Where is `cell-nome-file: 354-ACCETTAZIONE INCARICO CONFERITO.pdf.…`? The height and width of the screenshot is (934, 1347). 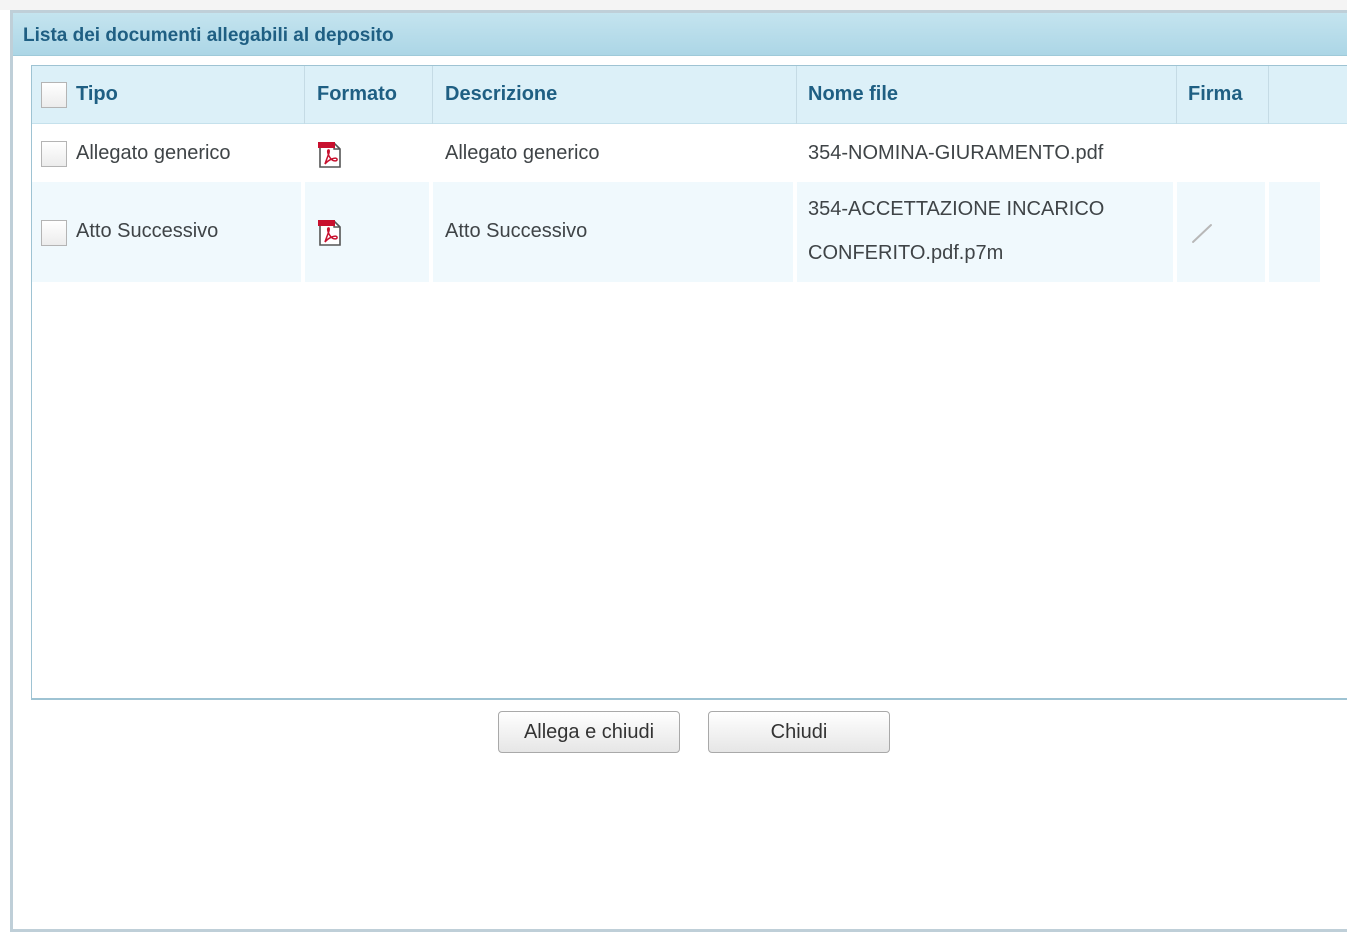
cell-nome-file: 354-ACCETTAZIONE INCARICO CONFERITO.pdf.… is located at coordinates (987, 232).